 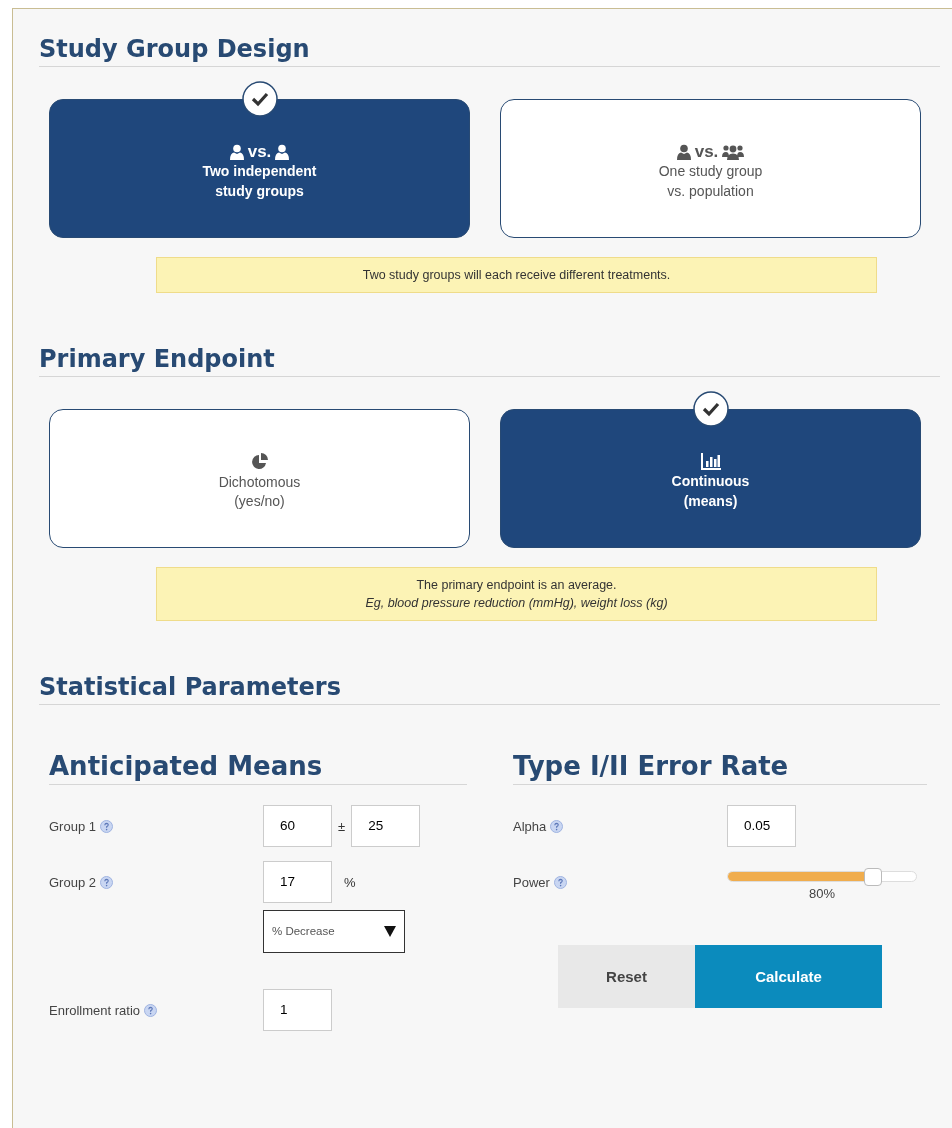 What do you see at coordinates (297, 1009) in the screenshot?
I see `number-field: 1` at bounding box center [297, 1009].